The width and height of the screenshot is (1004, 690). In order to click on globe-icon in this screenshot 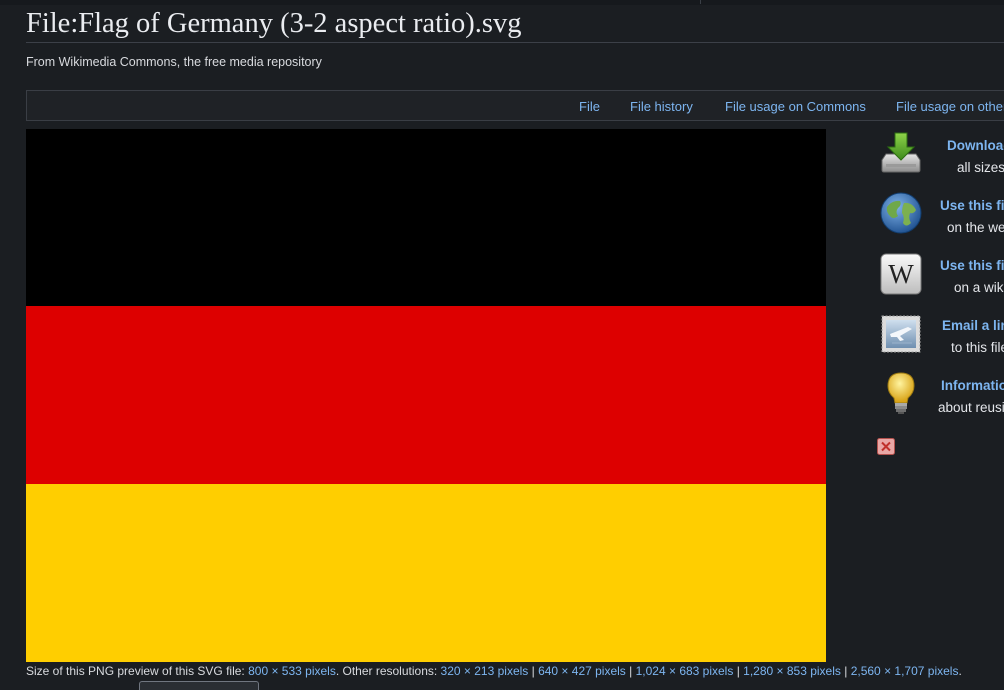, I will do `click(901, 213)`.